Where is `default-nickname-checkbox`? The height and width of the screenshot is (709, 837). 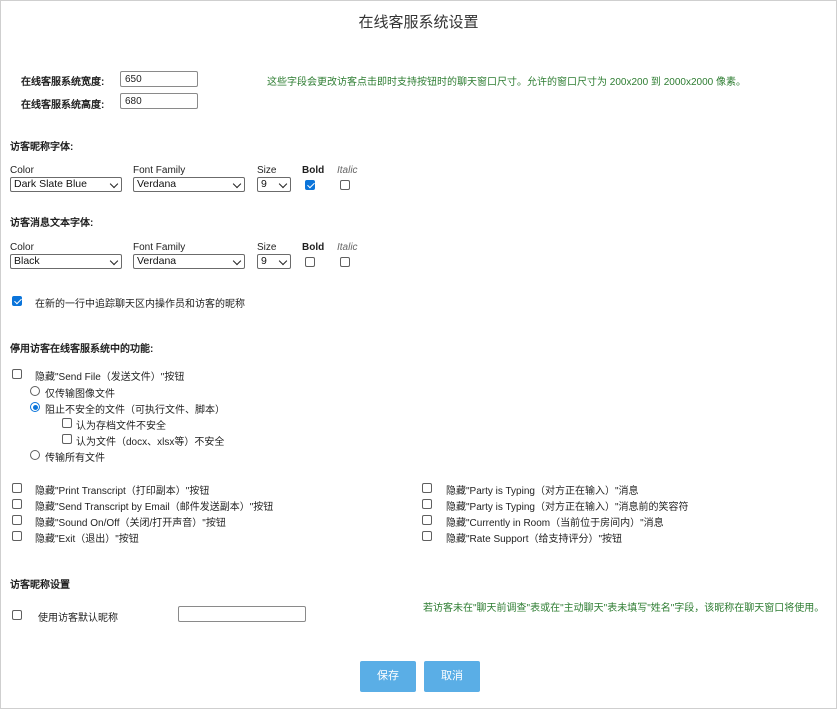
default-nickname-checkbox is located at coordinates (17, 615).